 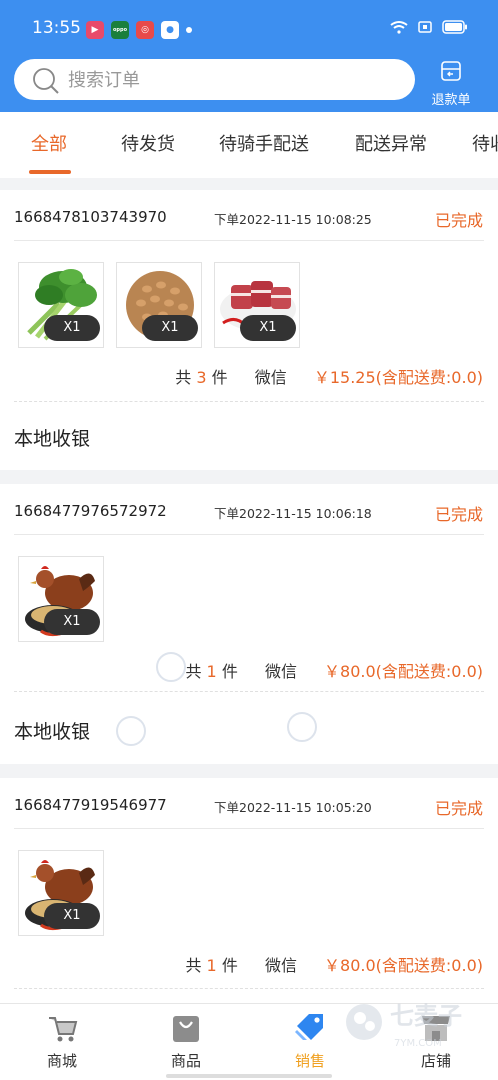 What do you see at coordinates (249, 1076) in the screenshot?
I see `home-indicator` at bounding box center [249, 1076].